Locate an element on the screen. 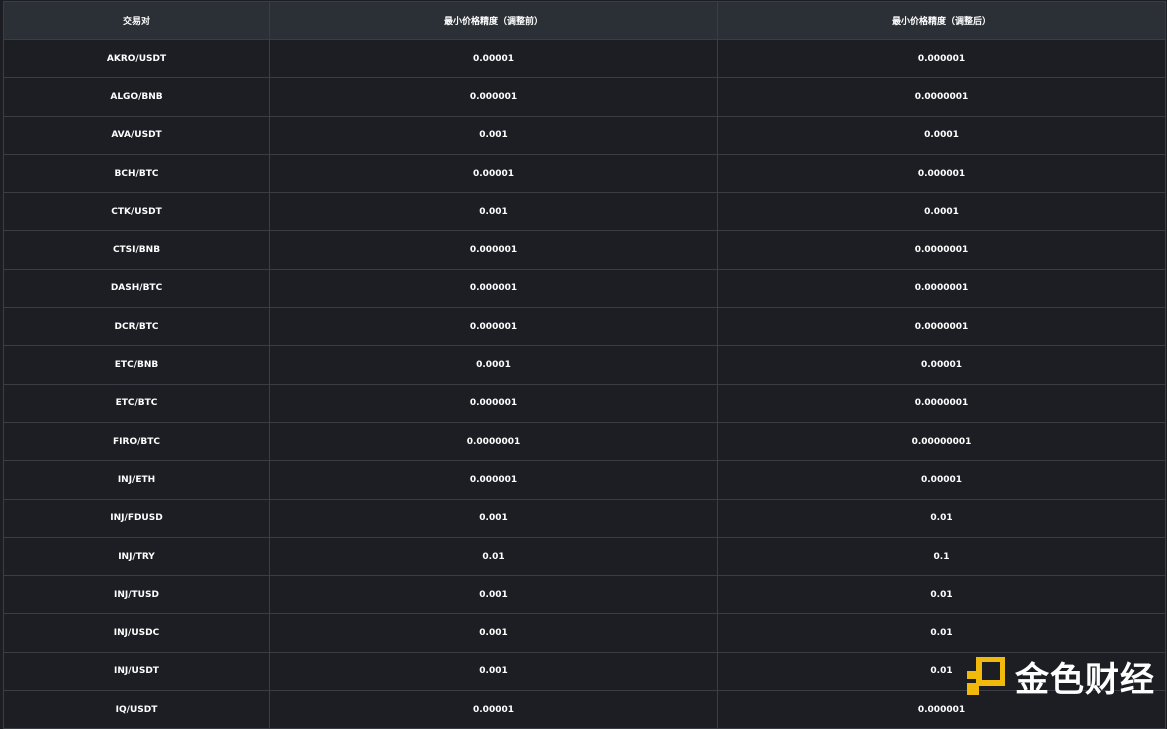  cell-trading-pair: AVA/USDT is located at coordinates (137, 135).